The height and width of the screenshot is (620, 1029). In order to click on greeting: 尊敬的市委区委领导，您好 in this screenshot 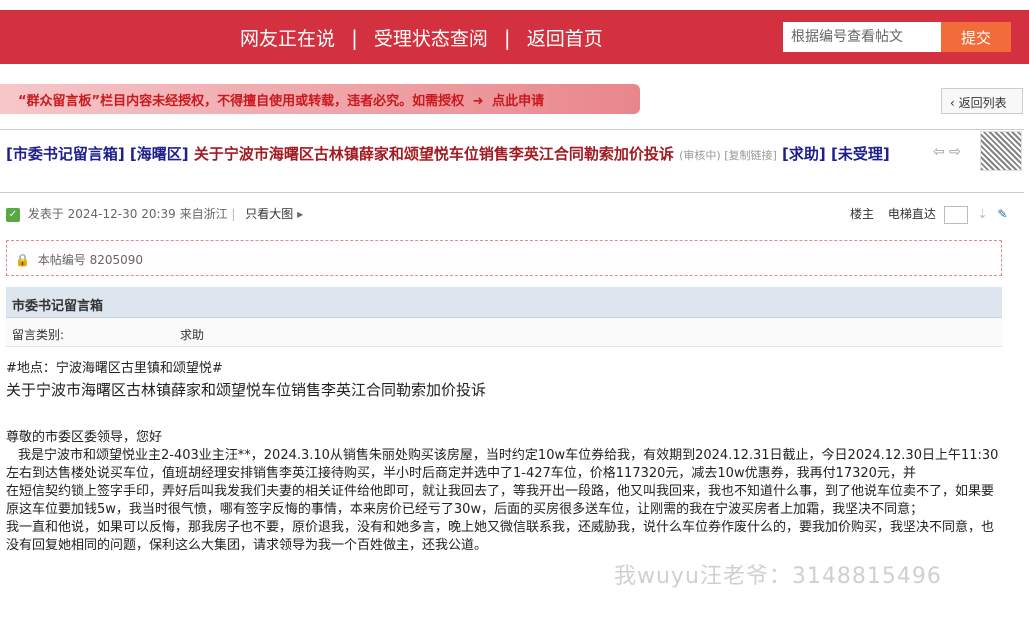, I will do `click(84, 437)`.